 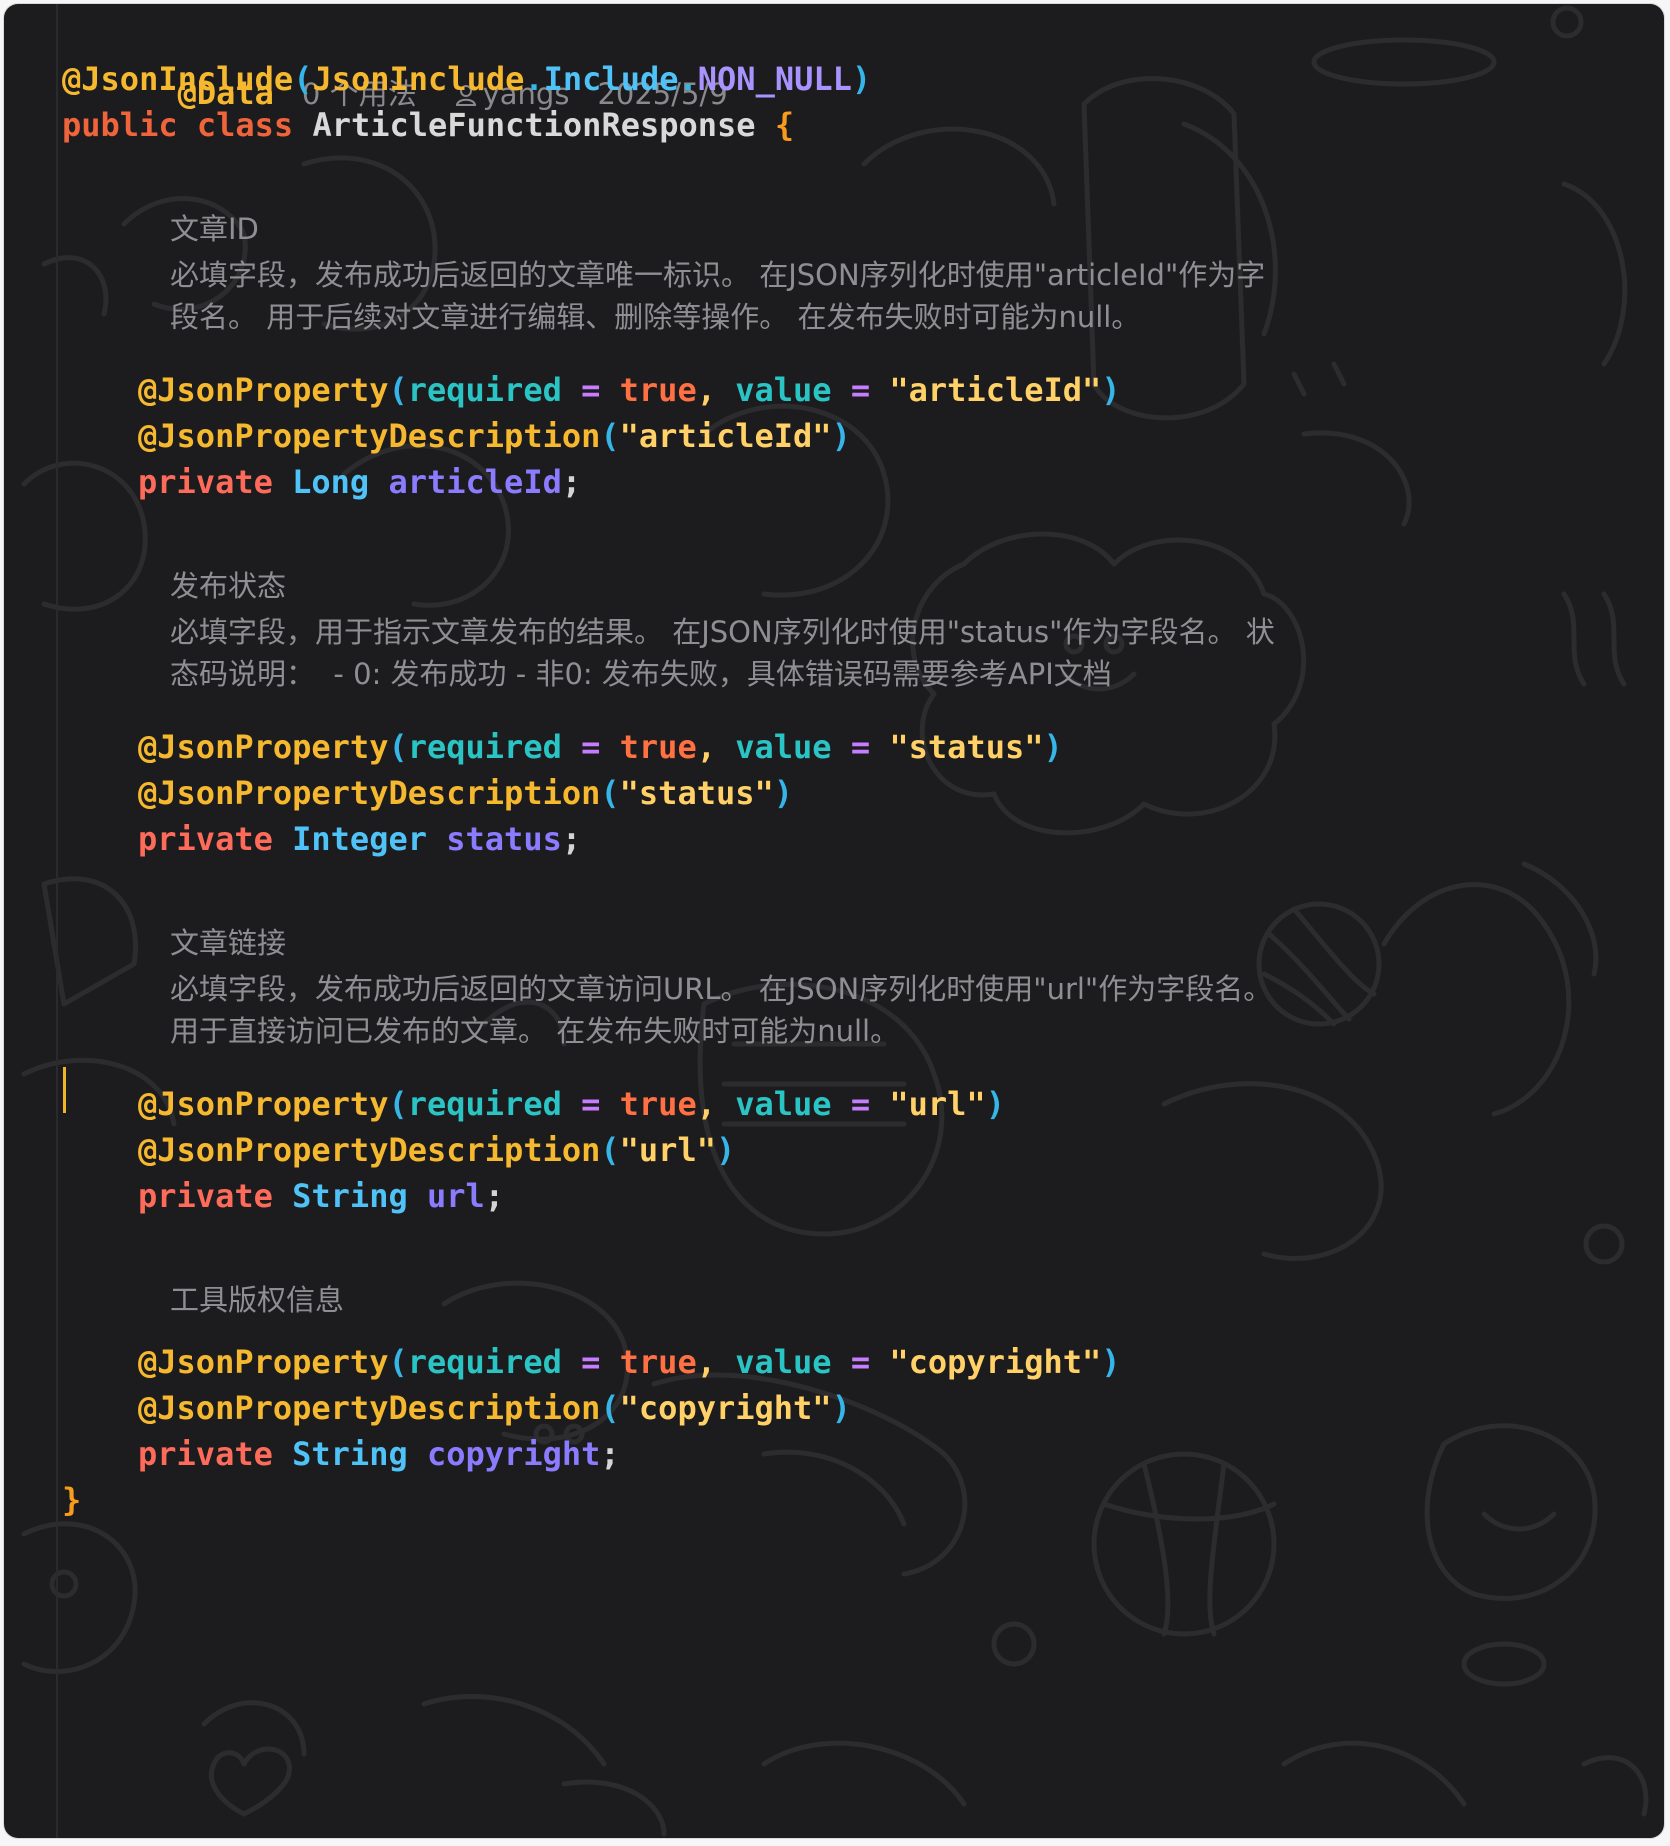 What do you see at coordinates (228, 586) in the screenshot?
I see `doc-title: 发布状态` at bounding box center [228, 586].